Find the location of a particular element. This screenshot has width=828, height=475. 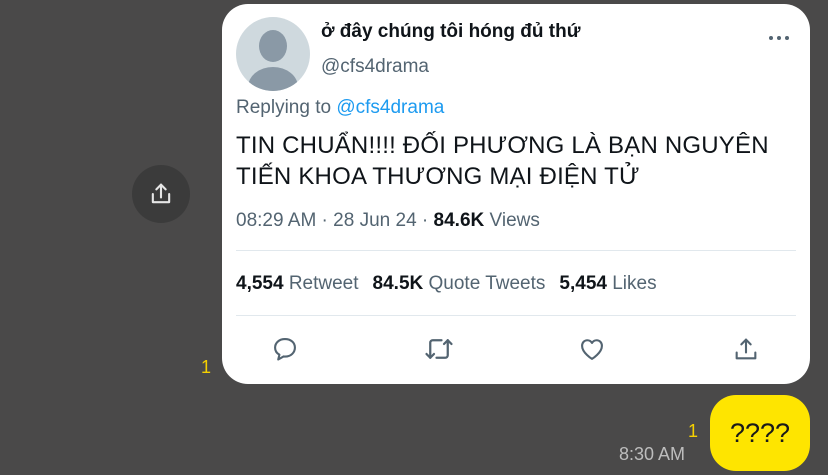

replying-to: Replying to @cfs4drama is located at coordinates (340, 108).